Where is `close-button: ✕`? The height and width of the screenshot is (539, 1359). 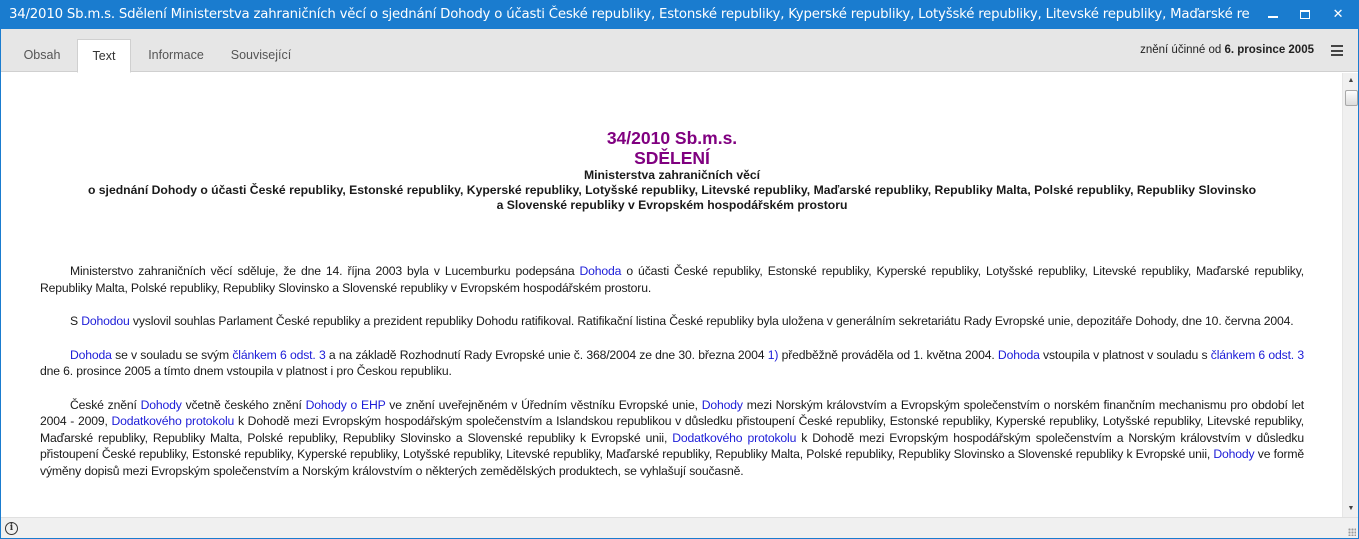 close-button: ✕ is located at coordinates (1338, 15).